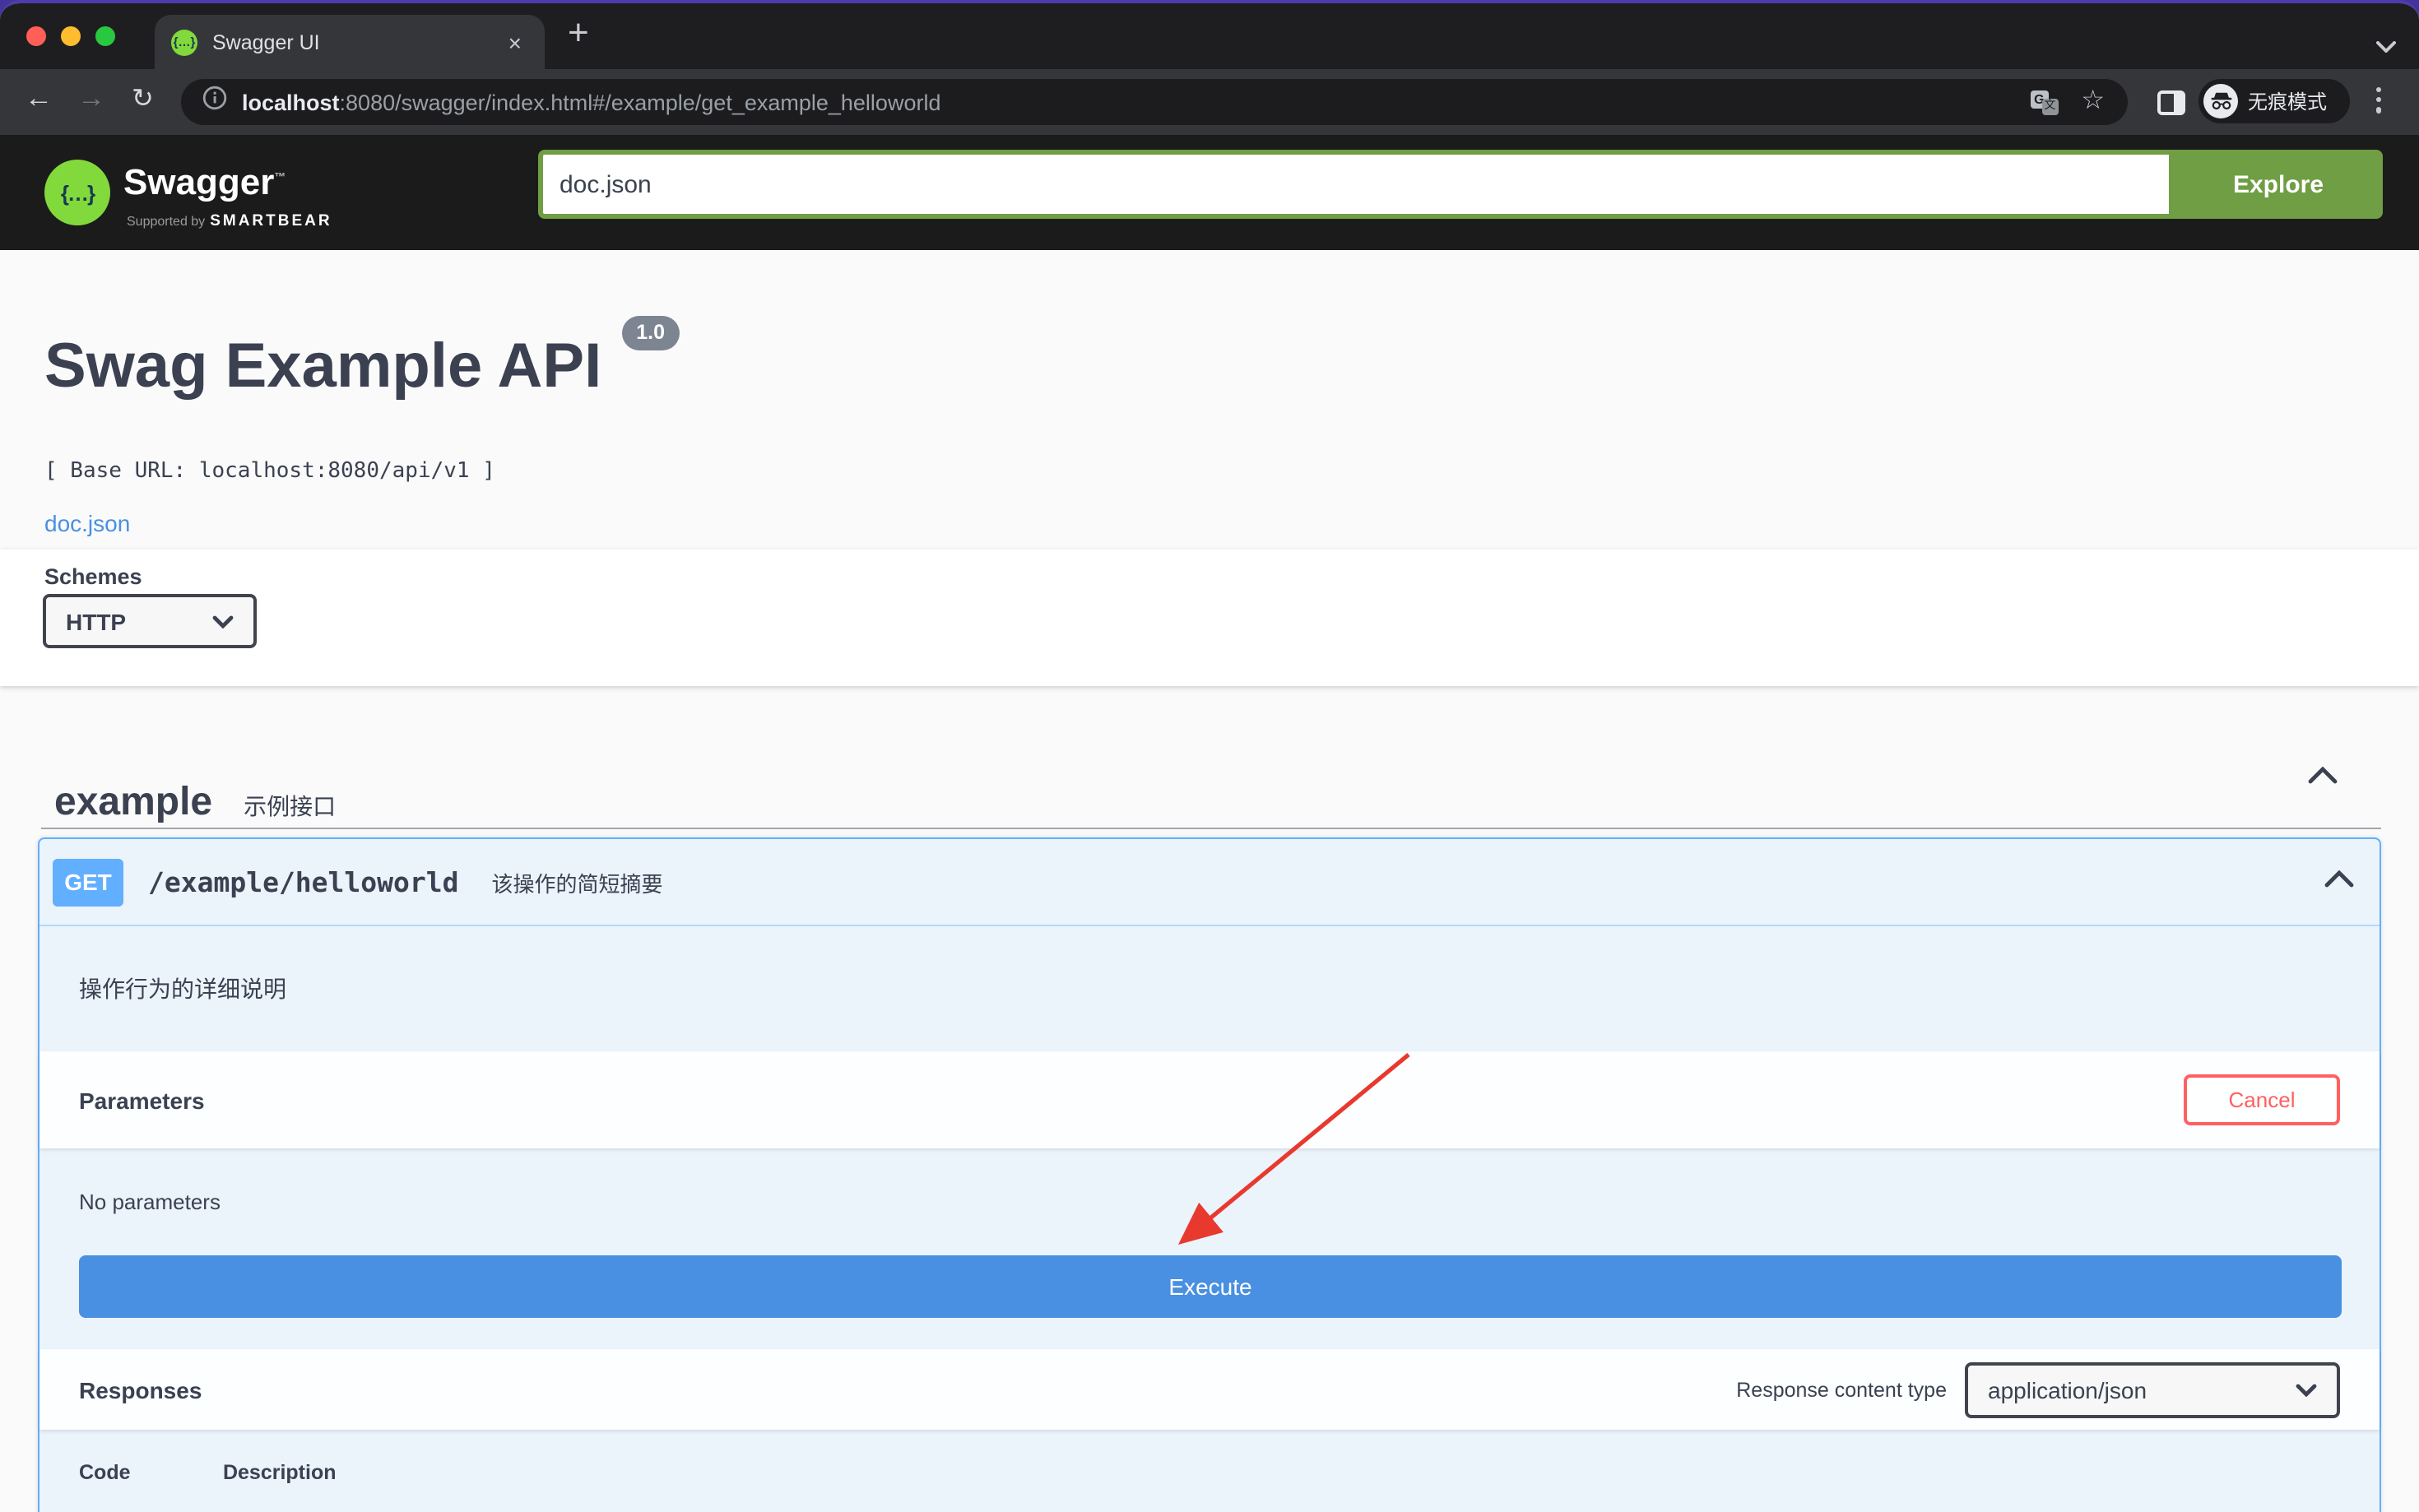 The width and height of the screenshot is (2419, 1512). What do you see at coordinates (2220, 101) in the screenshot?
I see `incognito-icon` at bounding box center [2220, 101].